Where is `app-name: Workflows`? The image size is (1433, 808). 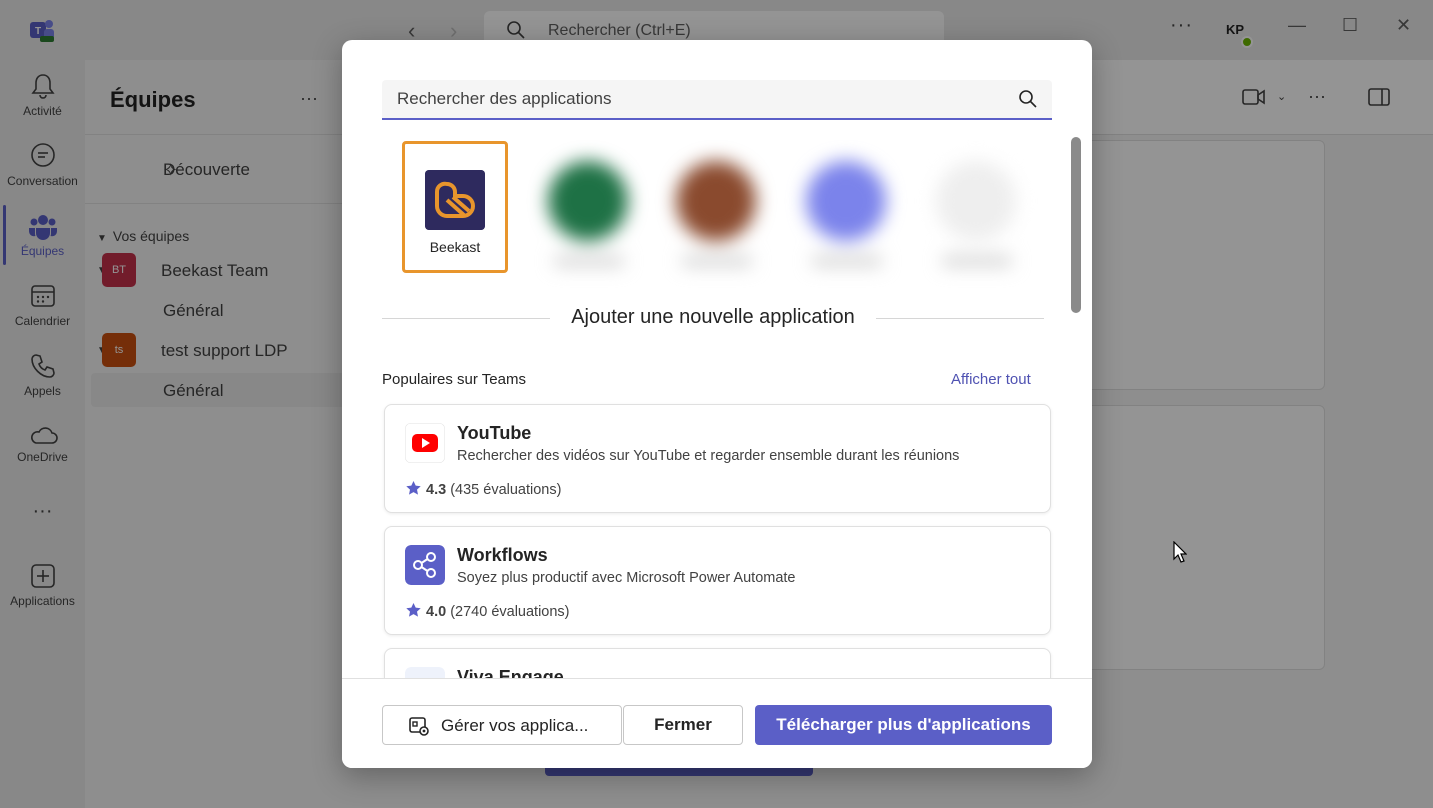
app-name: Workflows is located at coordinates (502, 555).